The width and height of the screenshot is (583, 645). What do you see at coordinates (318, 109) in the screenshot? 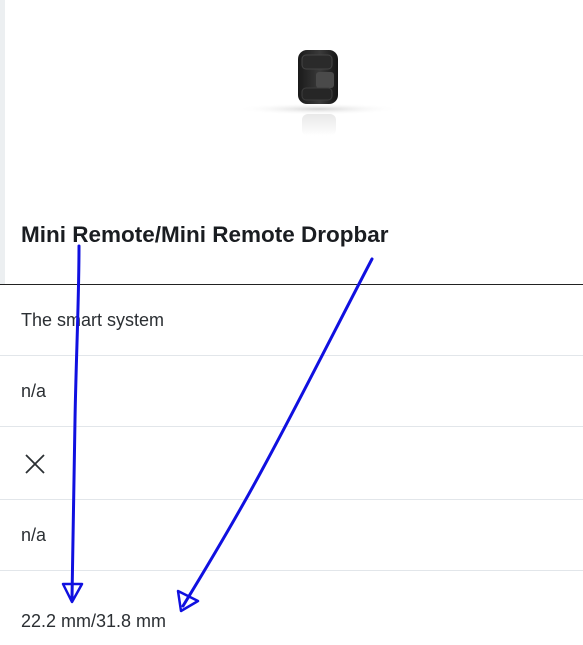
I see `product-shadow` at bounding box center [318, 109].